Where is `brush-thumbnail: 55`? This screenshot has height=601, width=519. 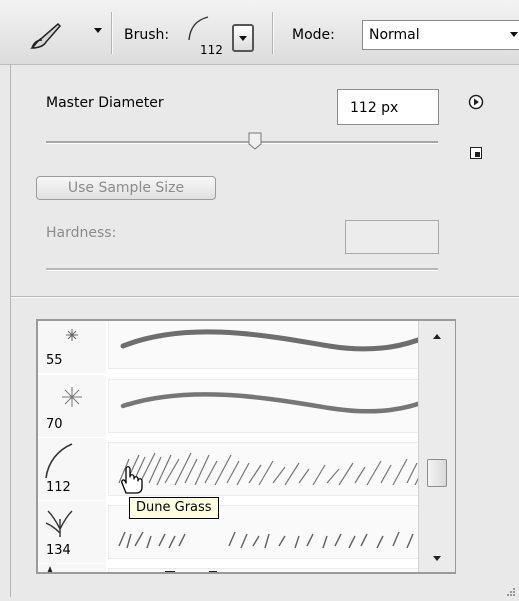 brush-thumbnail: 55 is located at coordinates (72, 347).